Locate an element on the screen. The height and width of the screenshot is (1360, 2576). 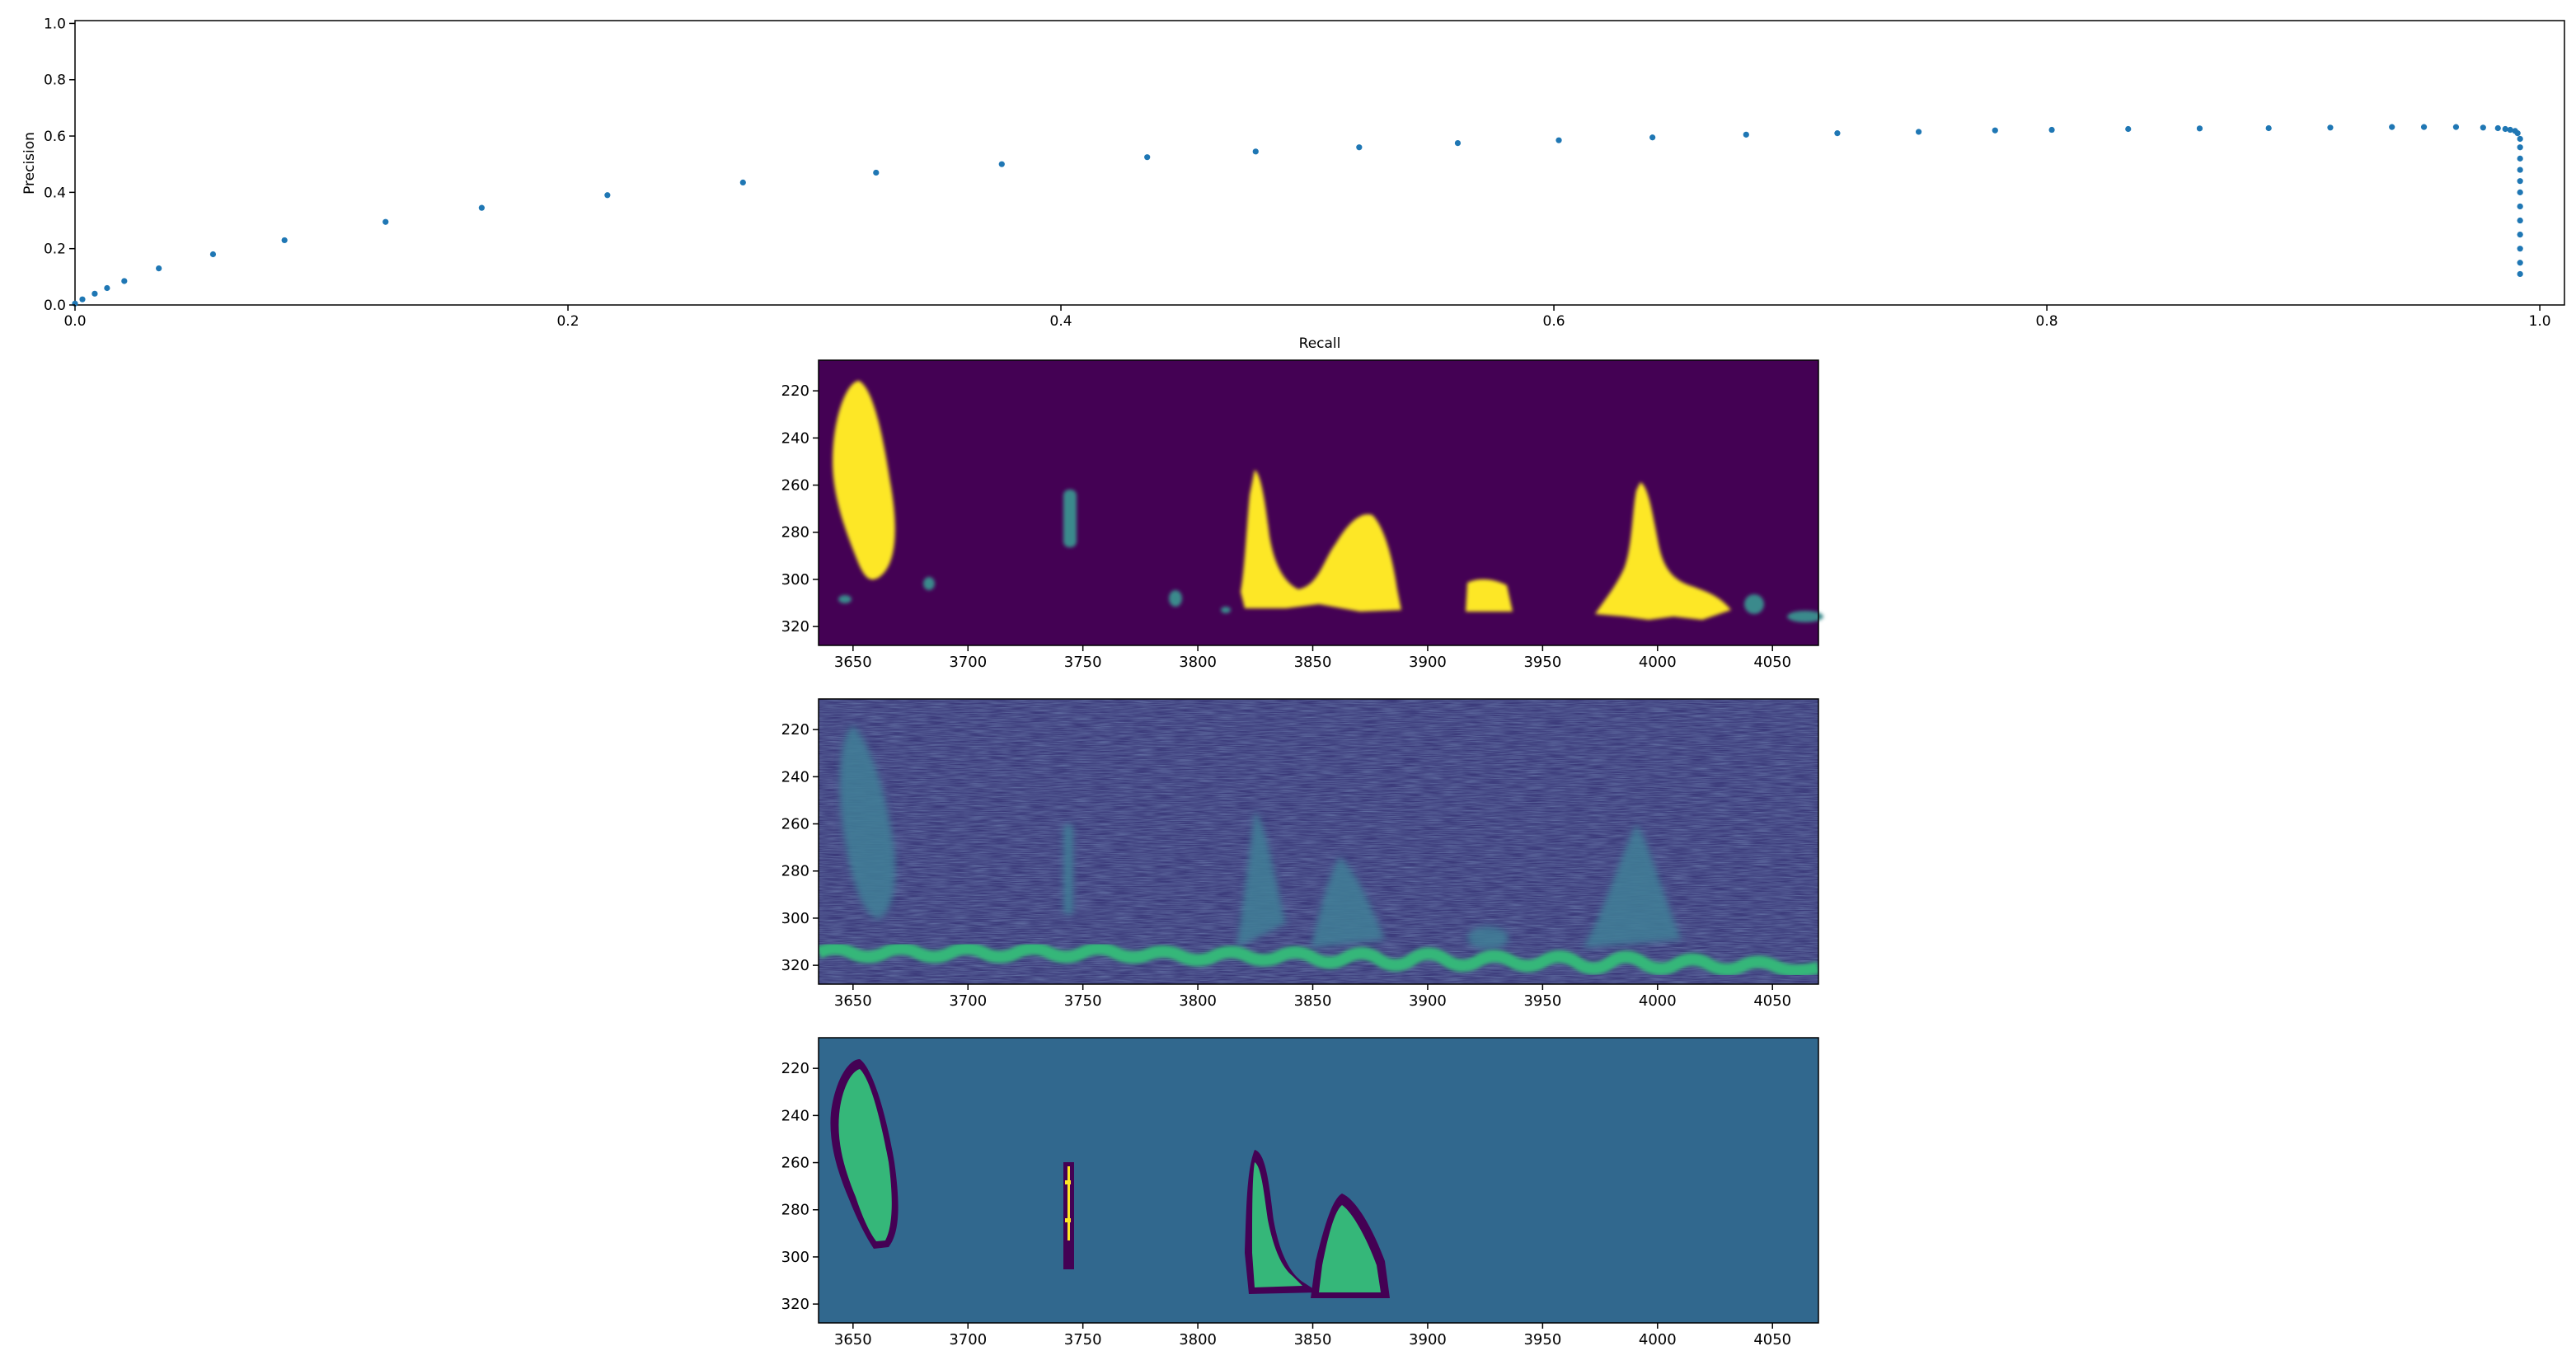
heatmap2-x-tick-label: 4050 is located at coordinates (1772, 1001).